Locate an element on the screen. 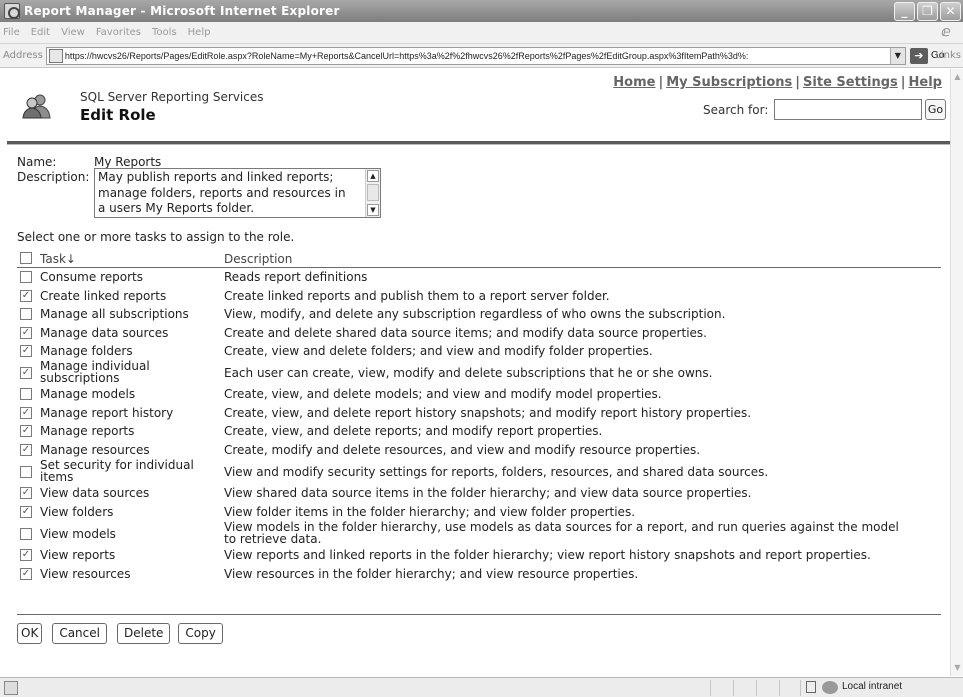  task-column-header: Task↓ is located at coordinates (58, 259).